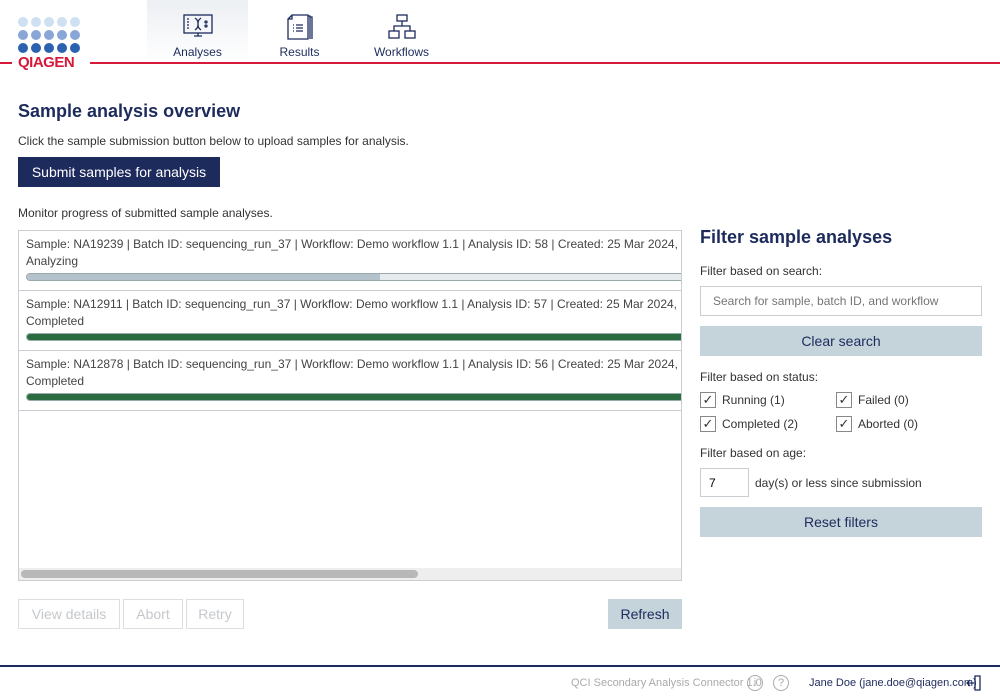 The height and width of the screenshot is (700, 1000). I want to click on status-checkbox-label: Aborted (0), so click(888, 424).